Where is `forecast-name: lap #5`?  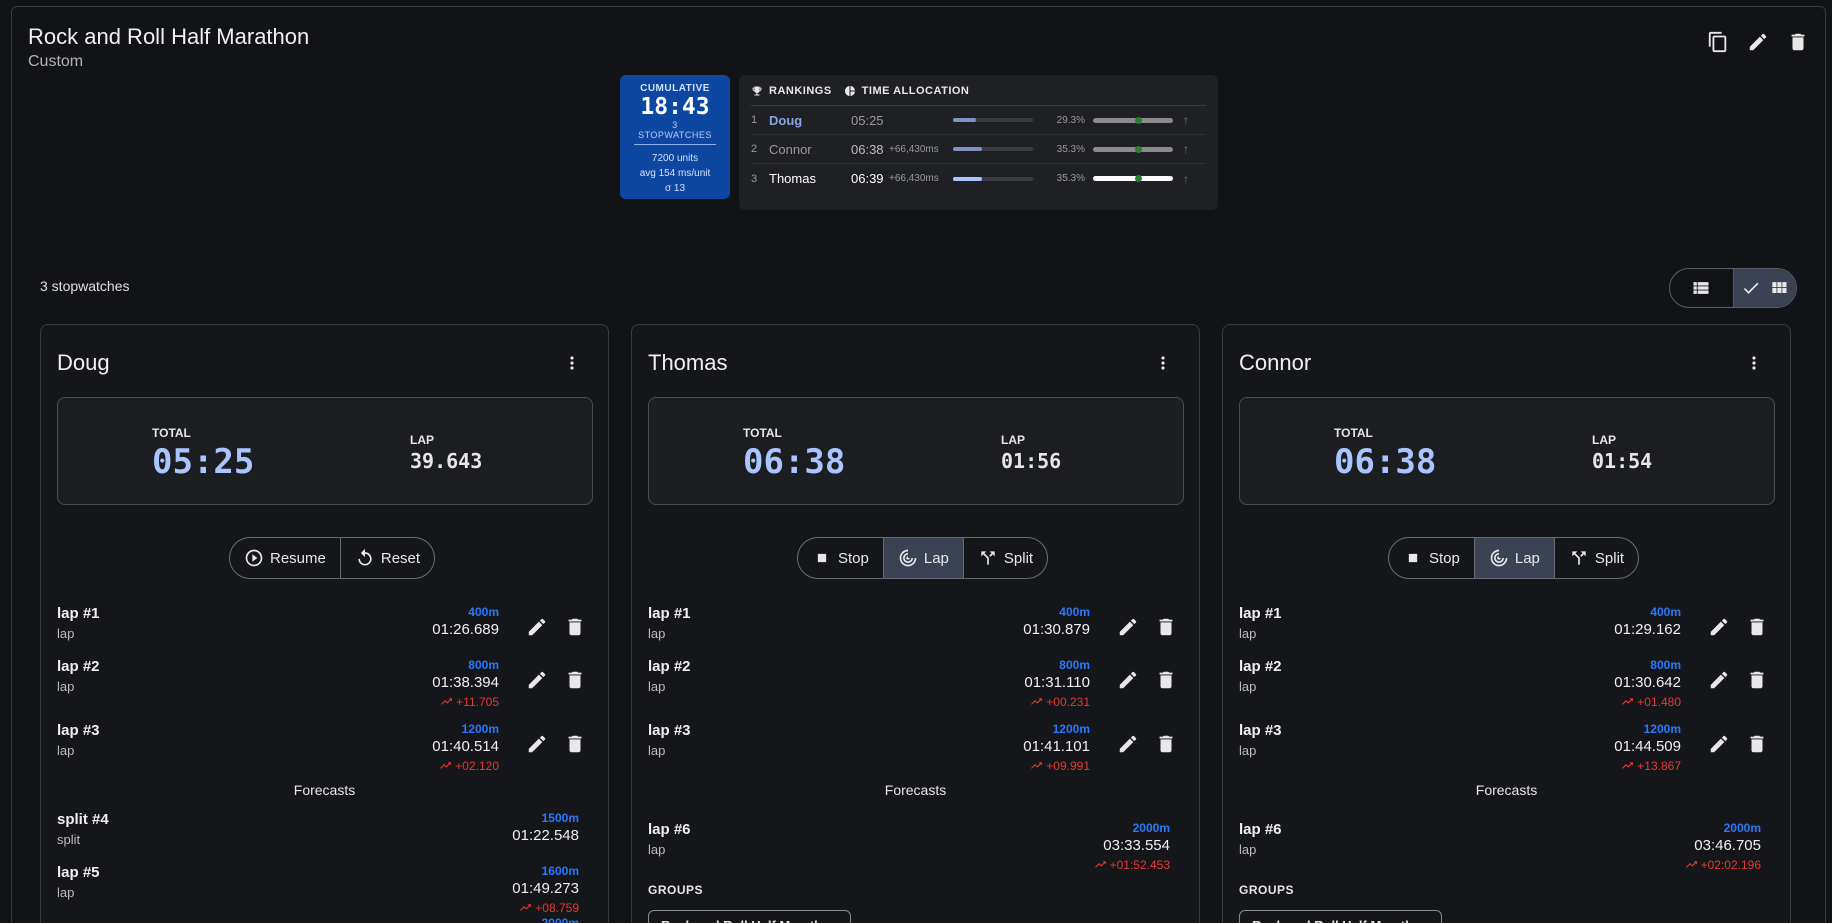
forecast-name: lap #5 is located at coordinates (78, 872).